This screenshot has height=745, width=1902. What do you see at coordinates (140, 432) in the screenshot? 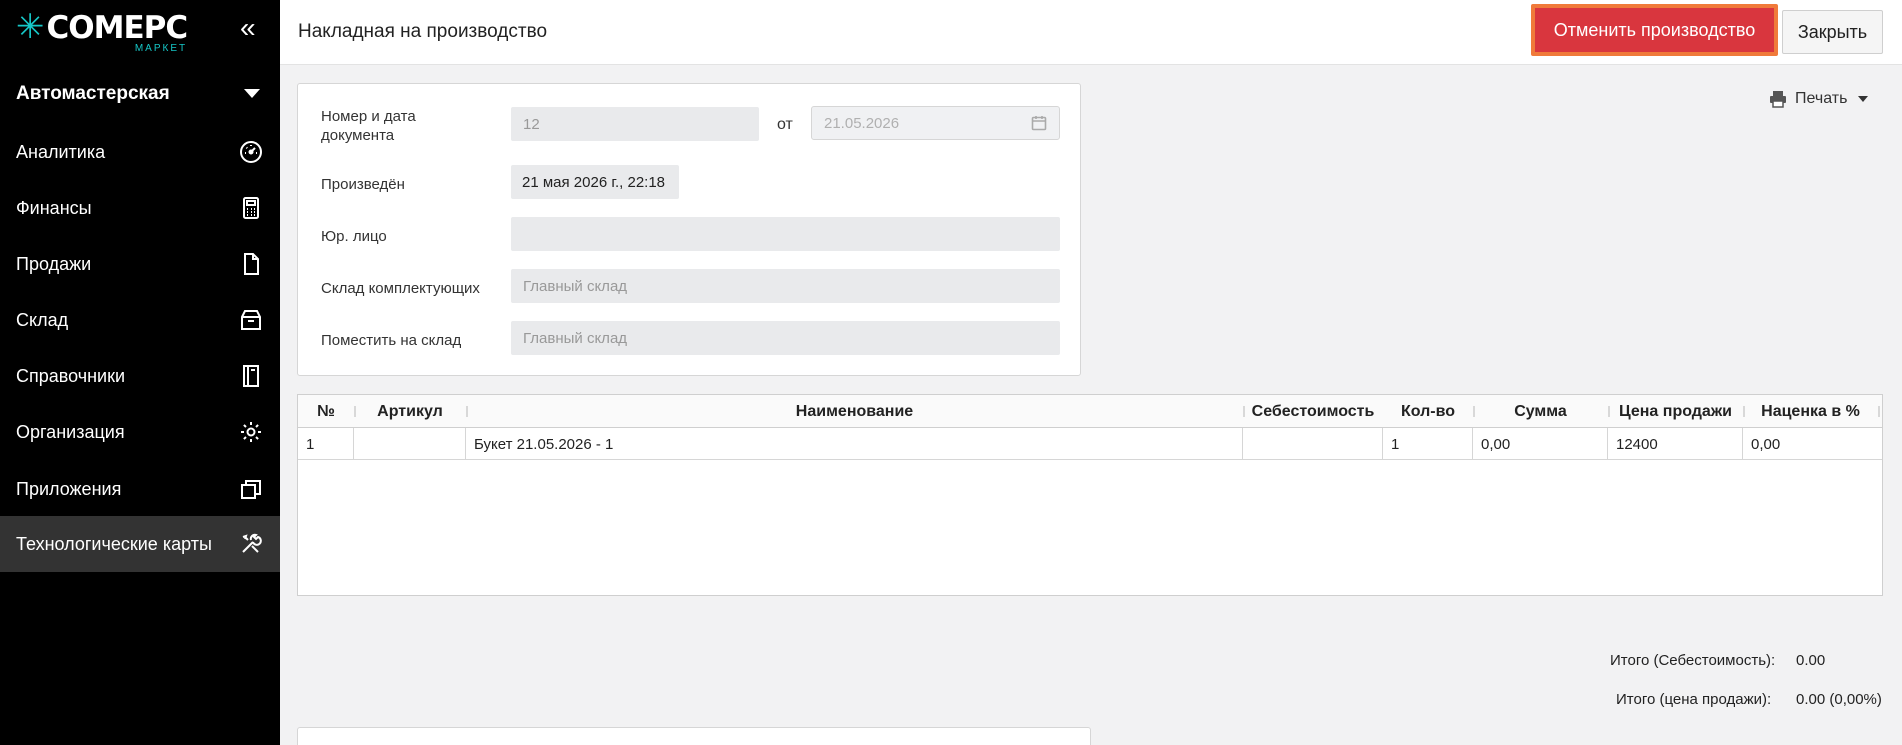
I see `sidebar-item-organization: Организация` at bounding box center [140, 432].